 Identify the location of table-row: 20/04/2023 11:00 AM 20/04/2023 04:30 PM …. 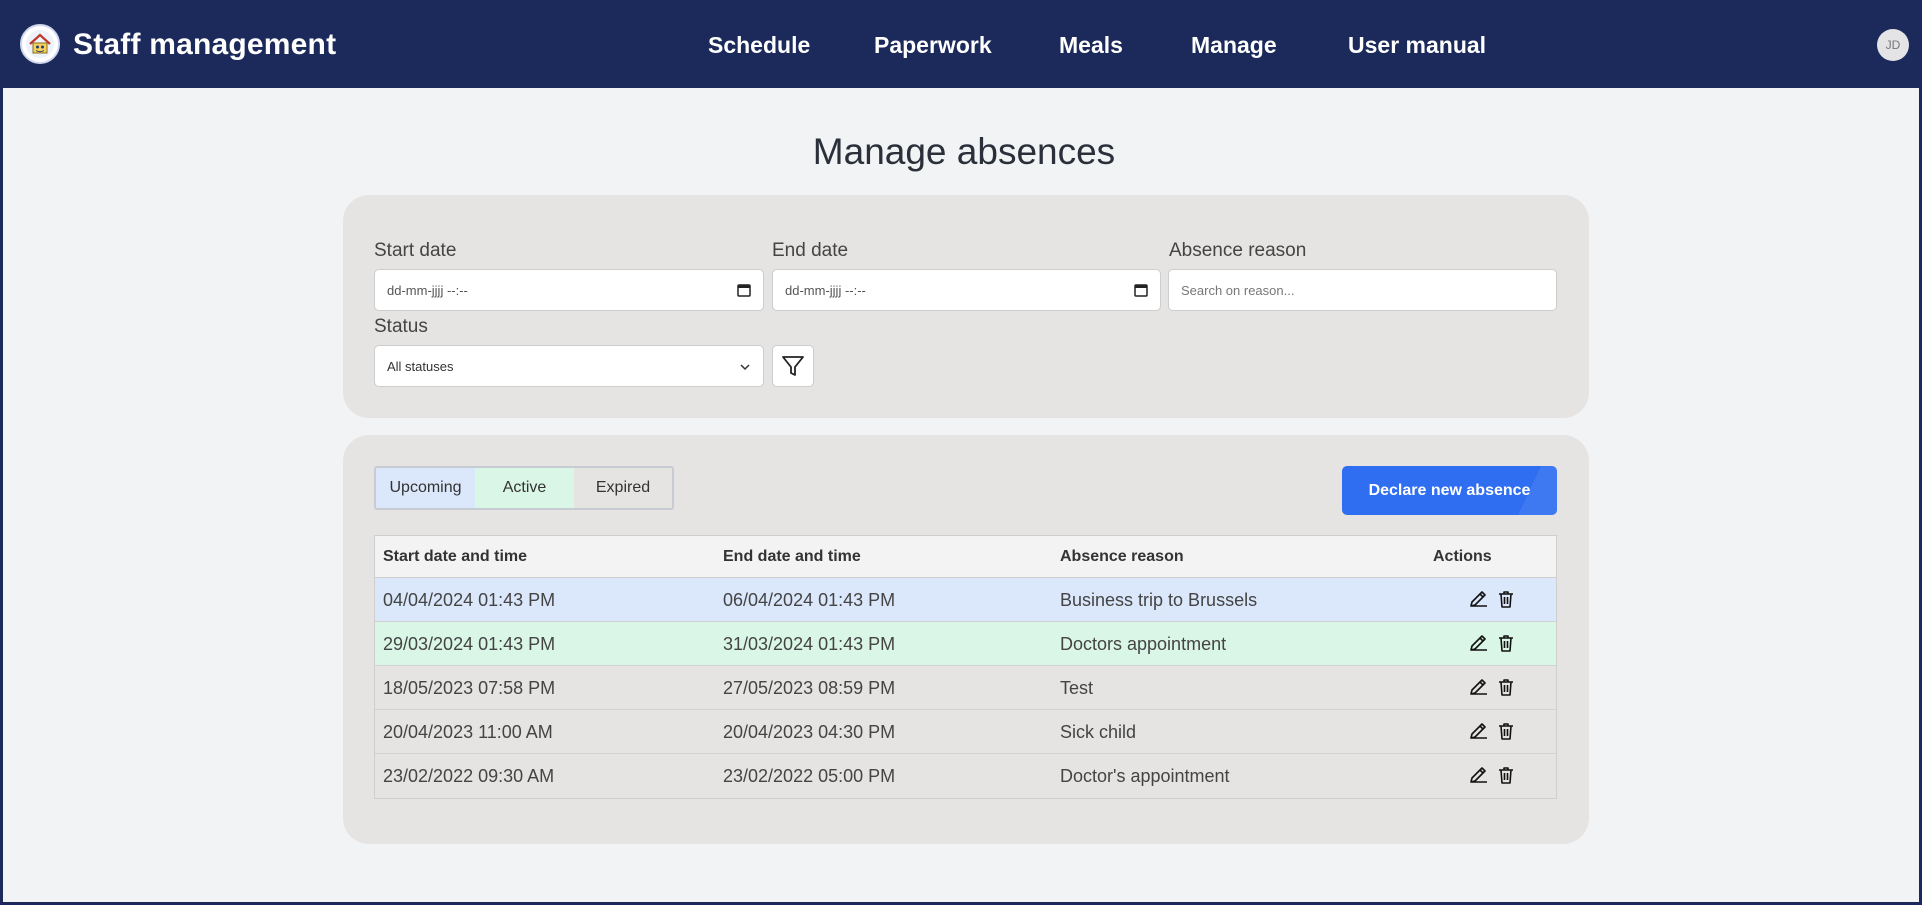
(965, 732).